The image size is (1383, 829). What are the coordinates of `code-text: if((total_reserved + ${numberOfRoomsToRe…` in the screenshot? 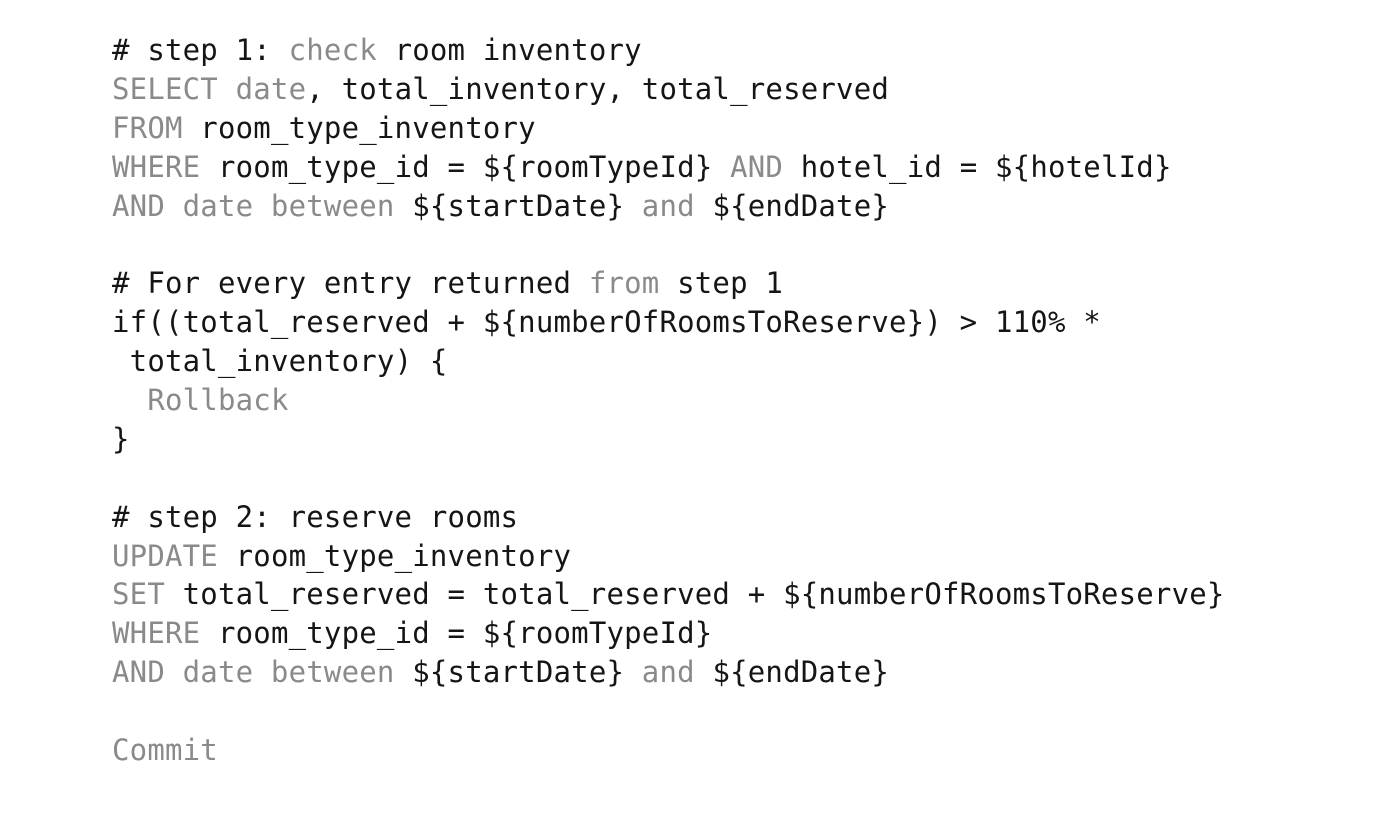 It's located at (606, 322).